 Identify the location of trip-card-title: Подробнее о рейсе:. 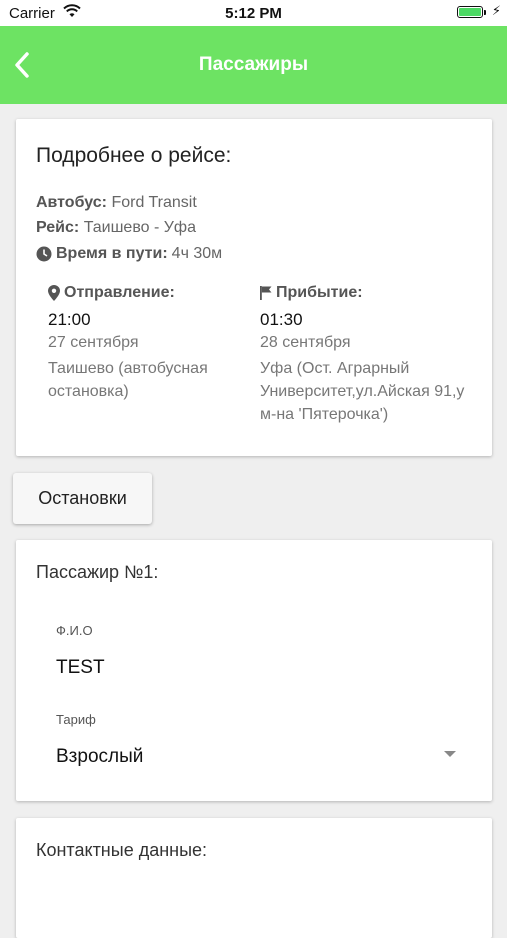
(134, 155).